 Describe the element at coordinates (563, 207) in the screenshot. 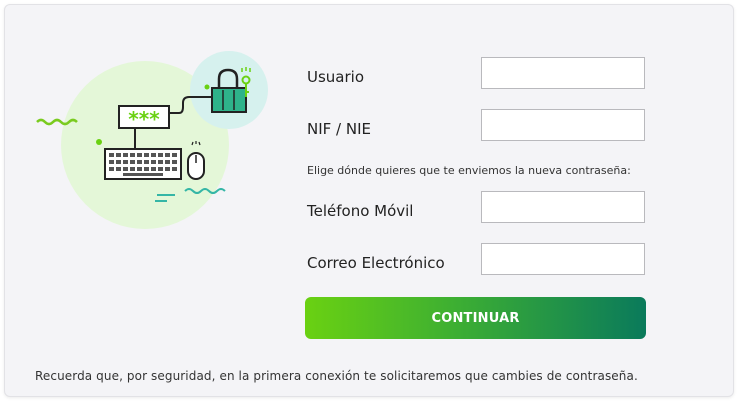

I see `mobile-phone-input` at that location.